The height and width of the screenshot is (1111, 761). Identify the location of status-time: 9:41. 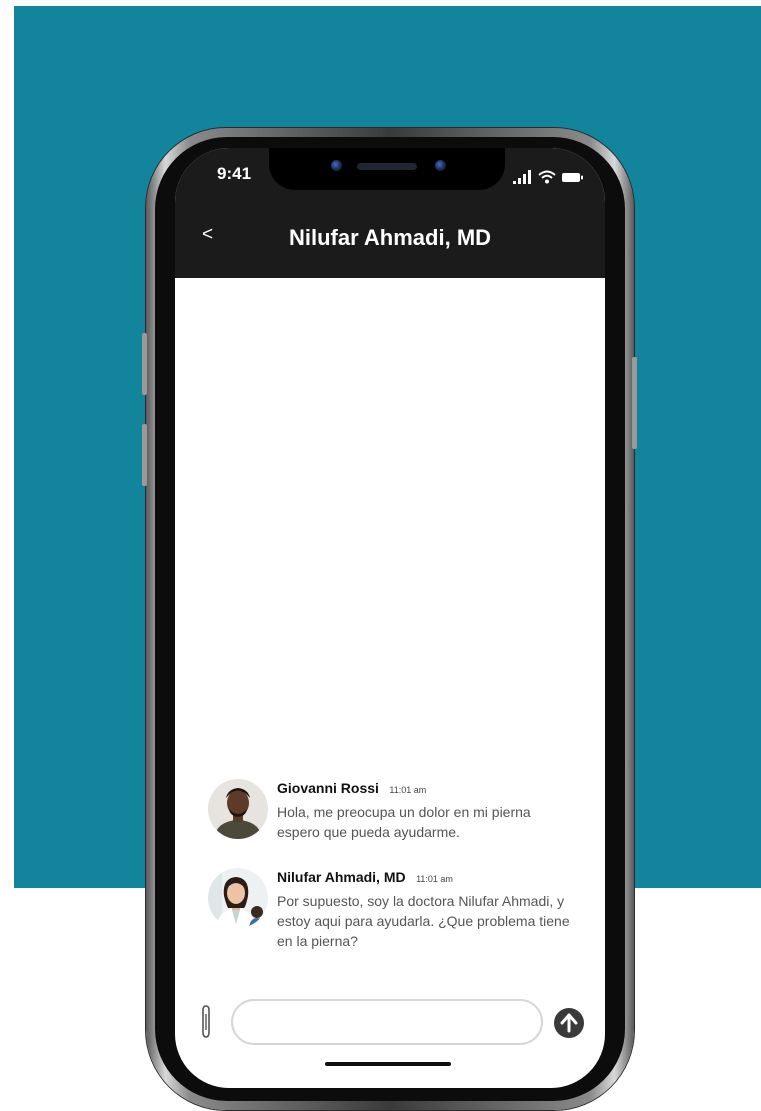
(234, 173).